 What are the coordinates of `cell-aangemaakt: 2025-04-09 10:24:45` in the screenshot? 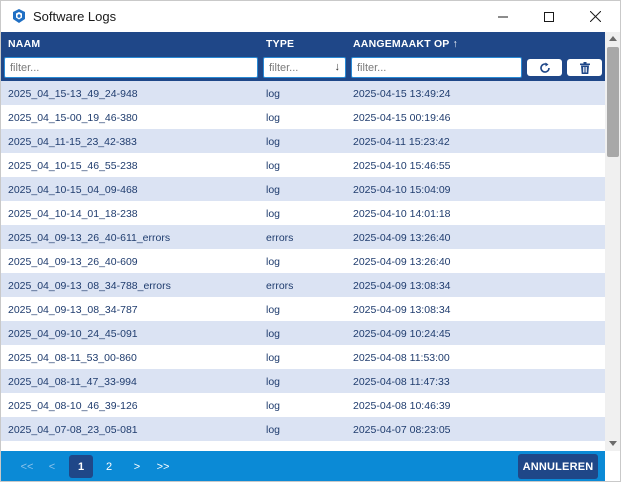 It's located at (402, 334).